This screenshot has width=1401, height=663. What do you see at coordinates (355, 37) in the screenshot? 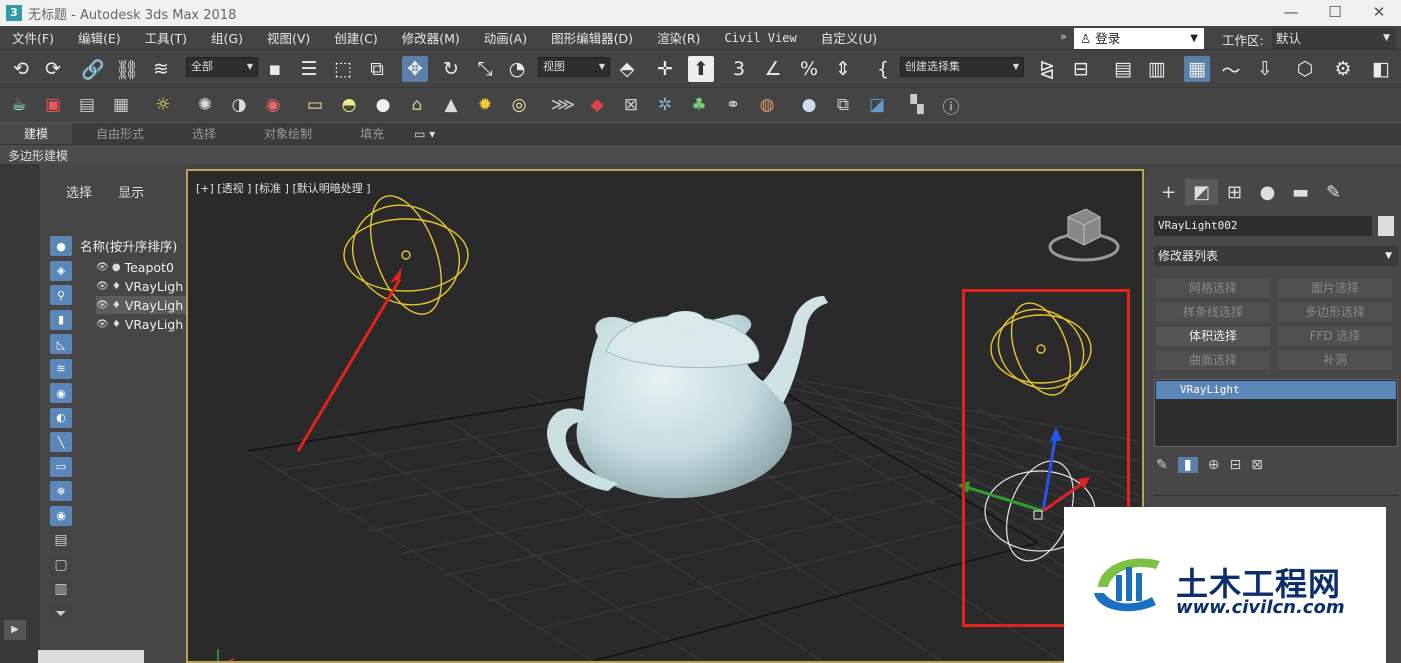
I see `menu-create: 创建(C)` at bounding box center [355, 37].